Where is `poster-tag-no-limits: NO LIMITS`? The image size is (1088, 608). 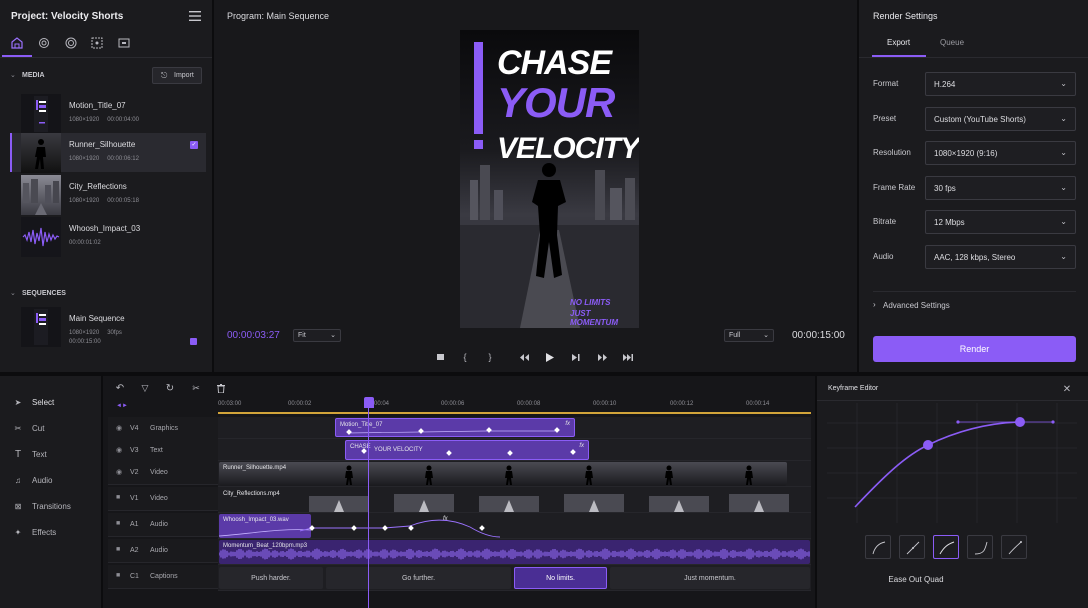
poster-tag-no-limits: NO LIMITS is located at coordinates (590, 302).